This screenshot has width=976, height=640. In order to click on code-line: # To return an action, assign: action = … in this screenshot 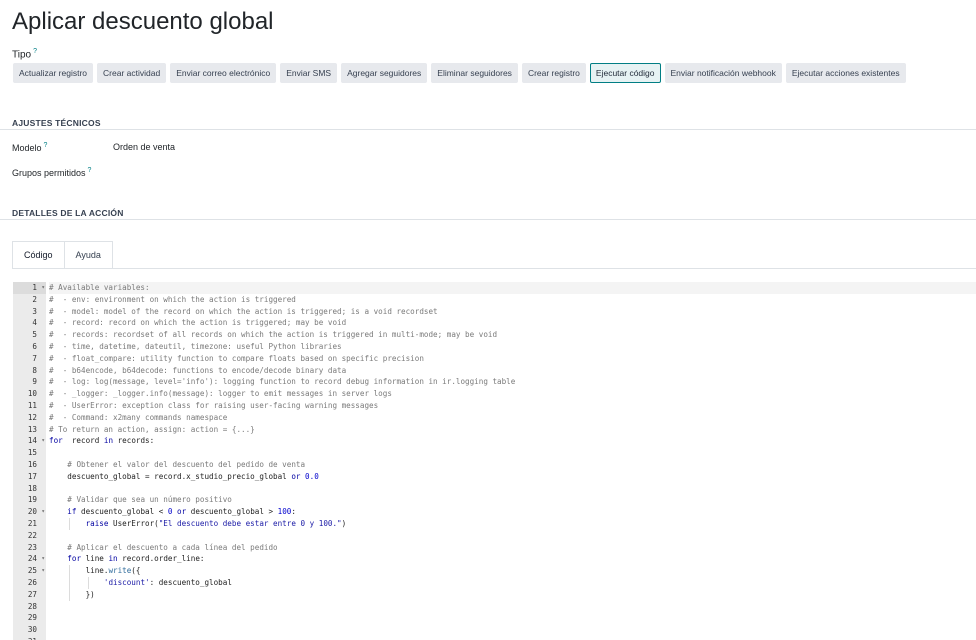, I will do `click(512, 430)`.